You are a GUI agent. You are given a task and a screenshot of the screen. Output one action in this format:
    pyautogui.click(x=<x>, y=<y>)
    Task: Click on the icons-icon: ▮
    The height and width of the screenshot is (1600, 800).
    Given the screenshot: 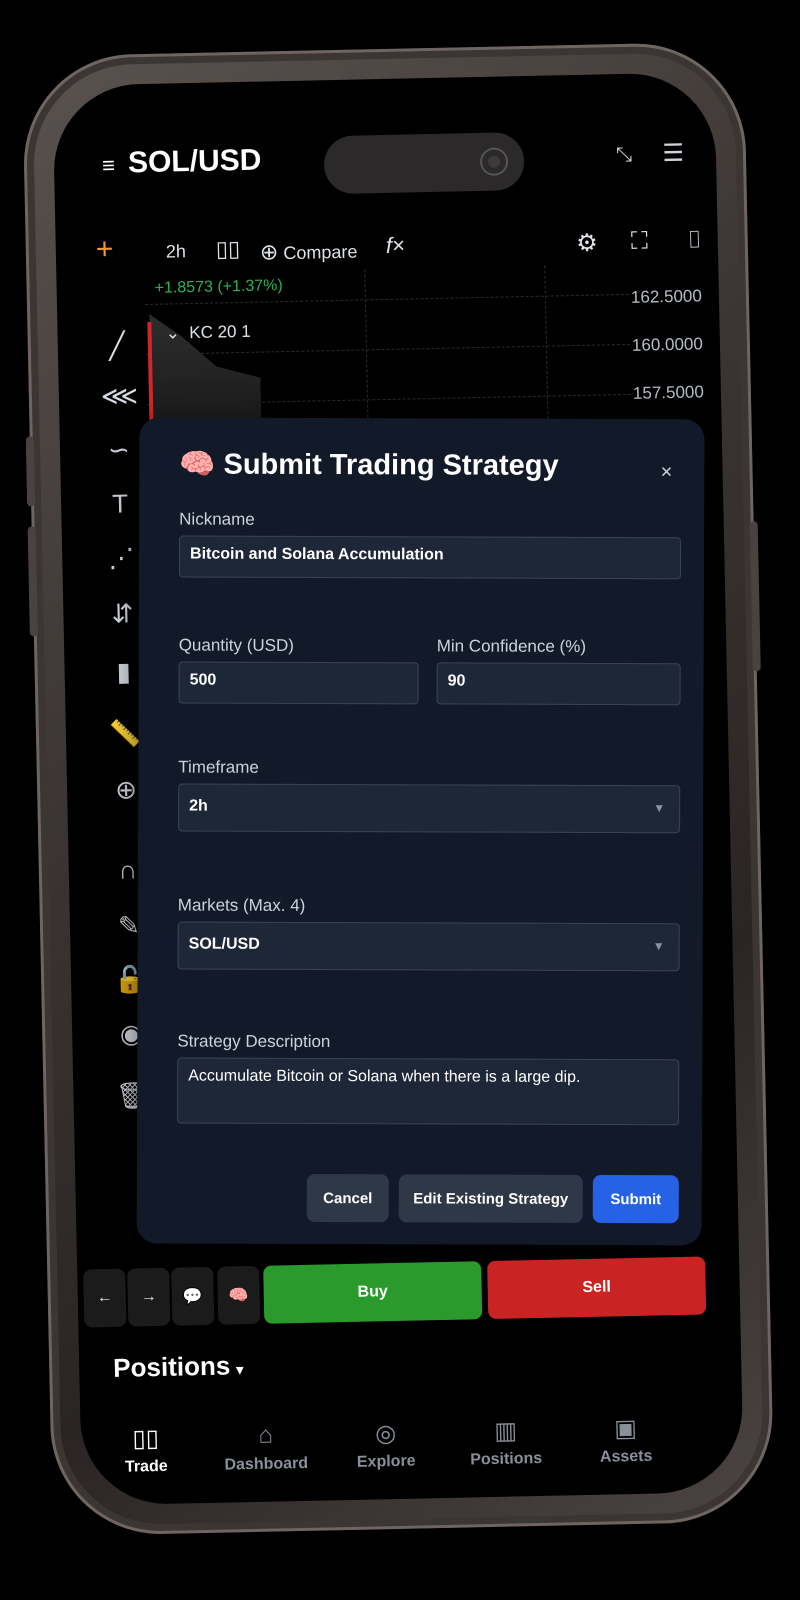 What is the action you would take?
    pyautogui.click(x=123, y=672)
    